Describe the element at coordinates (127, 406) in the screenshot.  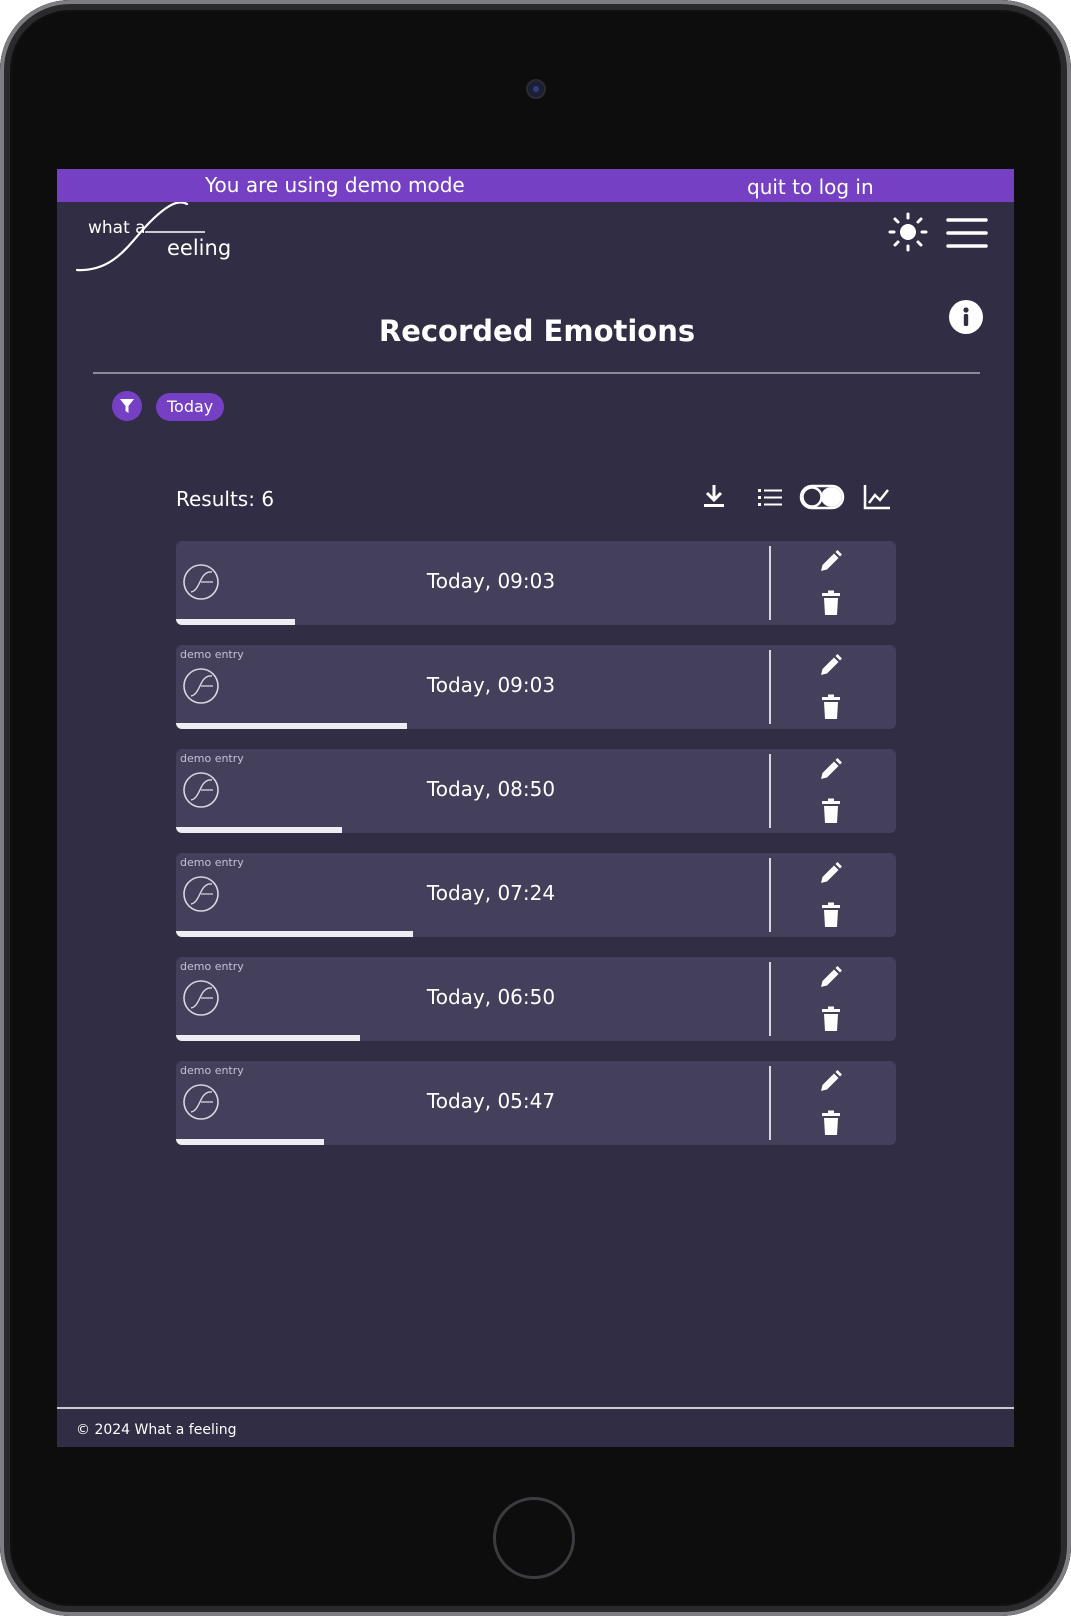
I see `filter-icon` at that location.